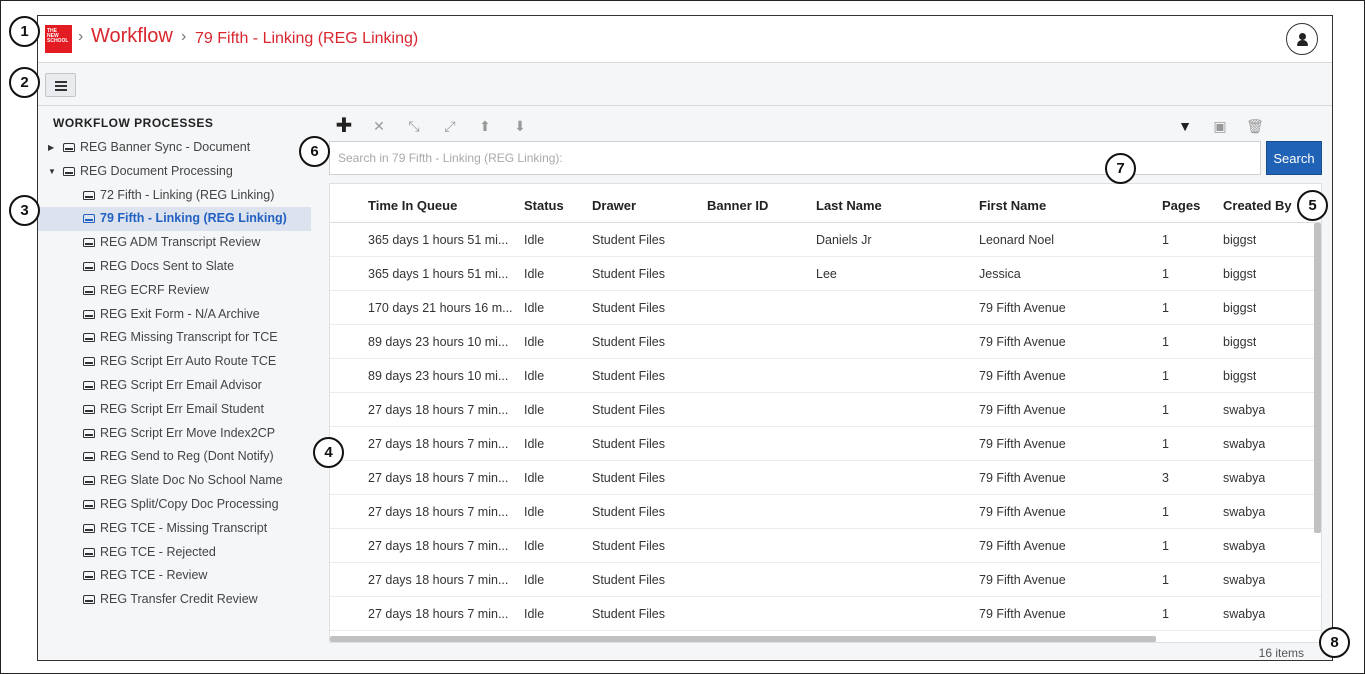 The image size is (1365, 674). I want to click on sidebar-item: ▶ REG Banner Sync - Document, so click(174, 148).